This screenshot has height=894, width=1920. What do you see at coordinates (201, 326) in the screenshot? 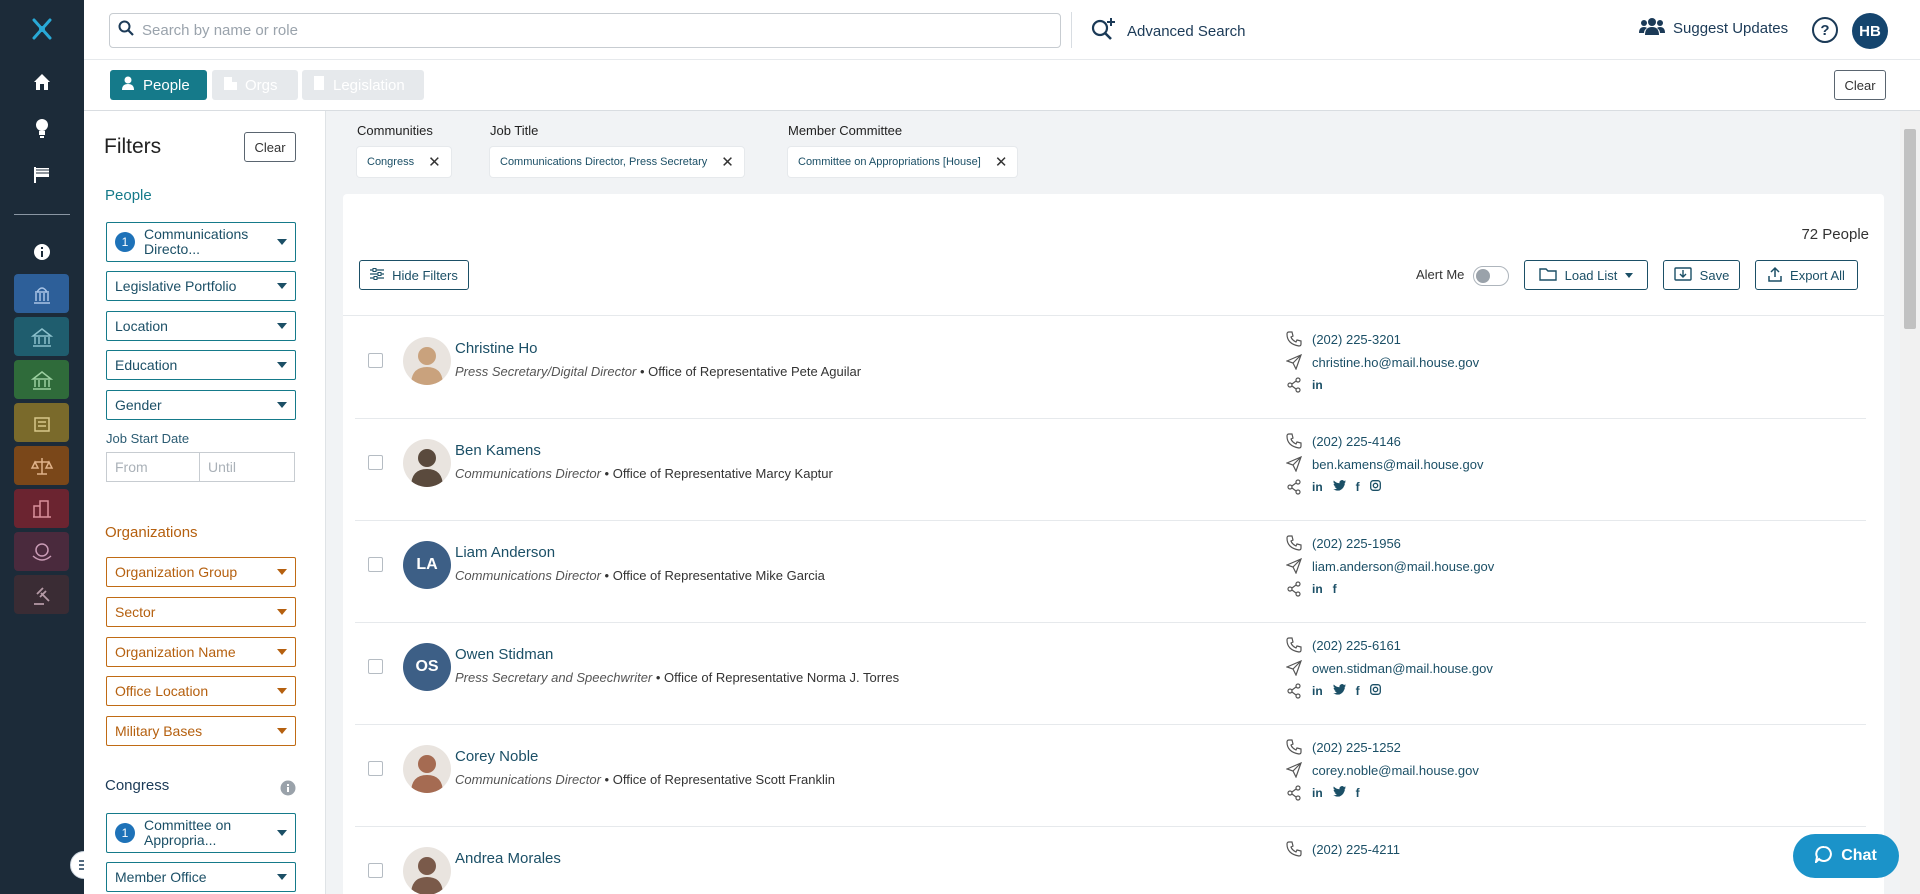
I see `location-filter: Location` at bounding box center [201, 326].